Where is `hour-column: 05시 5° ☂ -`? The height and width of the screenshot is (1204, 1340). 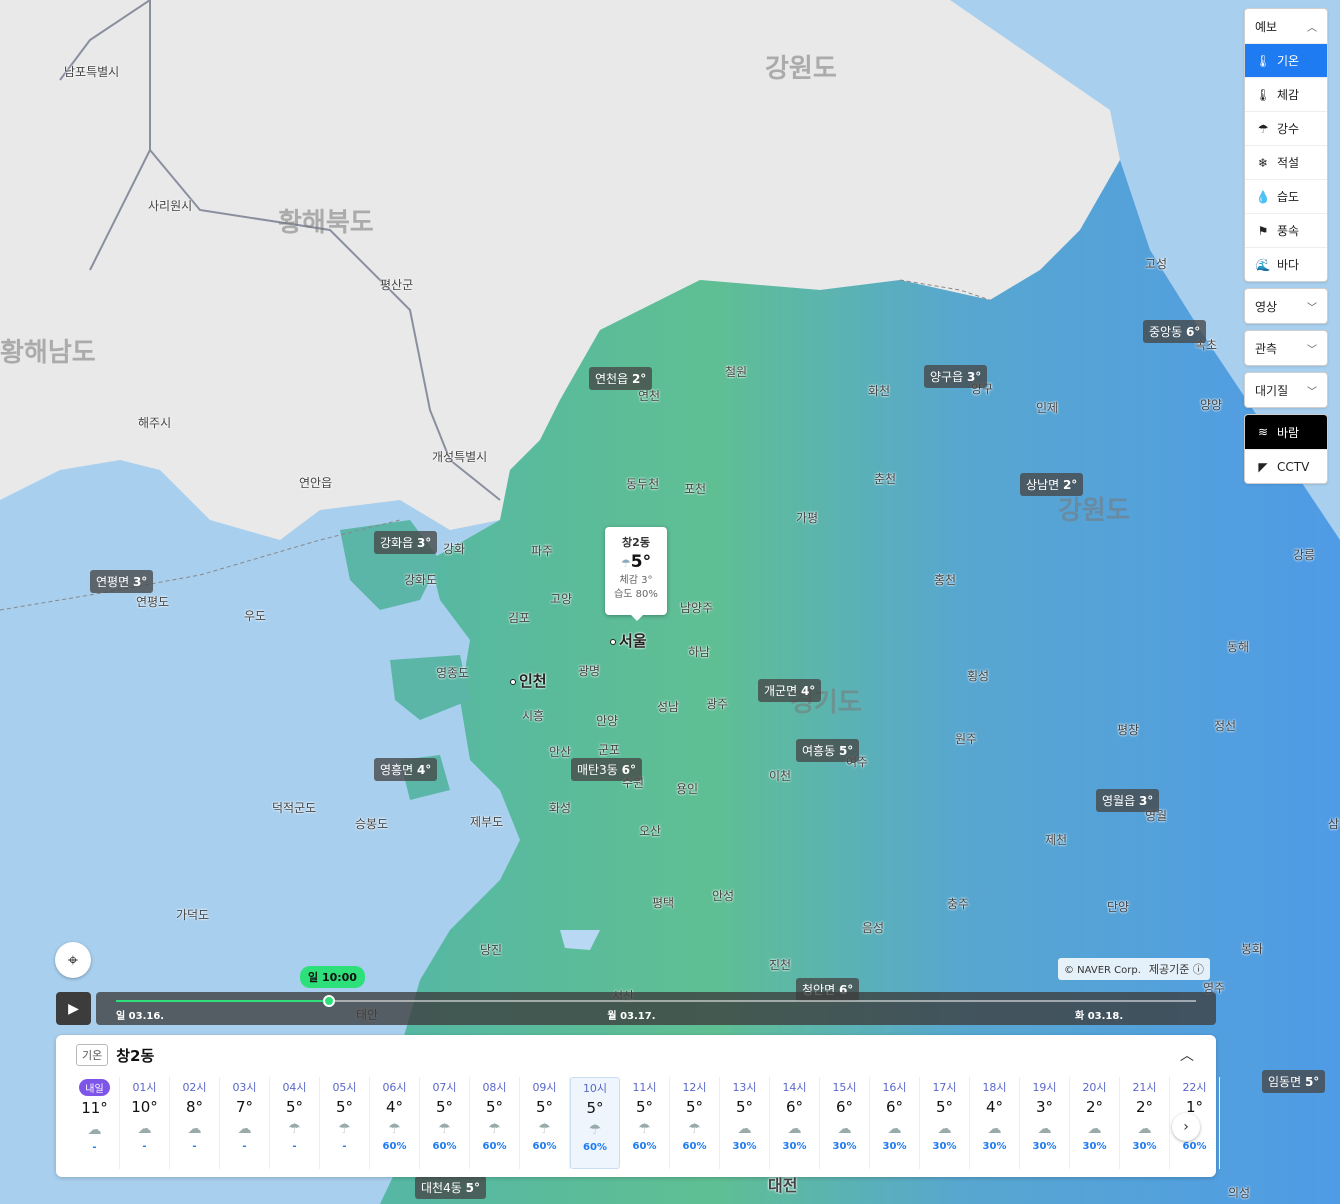
hour-column: 05시 5° ☂ - is located at coordinates (345, 1123).